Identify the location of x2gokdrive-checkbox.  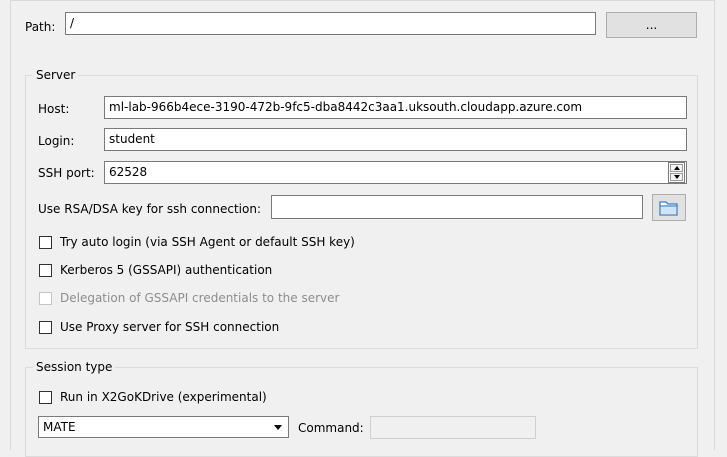
(45, 397).